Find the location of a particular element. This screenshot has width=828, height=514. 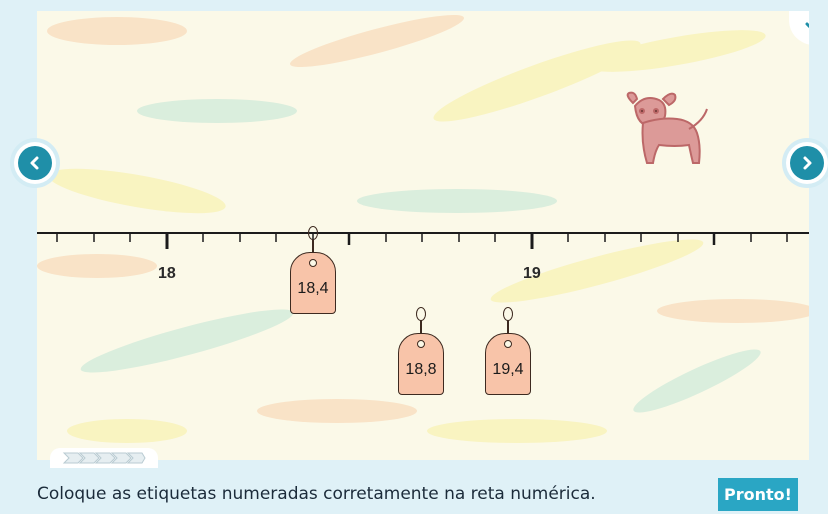

number-line-label-19: 19 is located at coordinates (532, 273).